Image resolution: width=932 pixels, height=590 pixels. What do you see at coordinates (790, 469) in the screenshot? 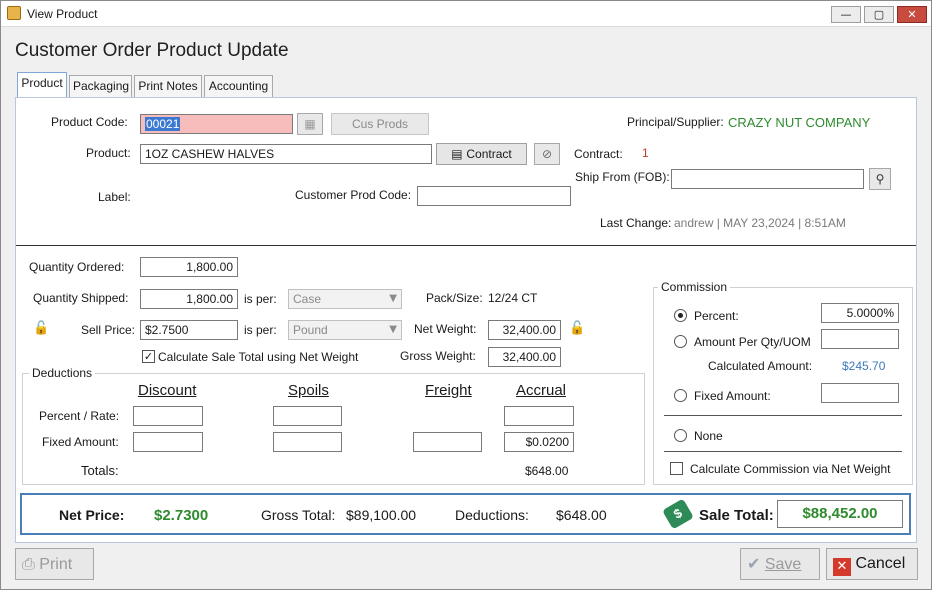
I see `commission-via-net-label: Calculate Commission via Net Weight` at bounding box center [790, 469].